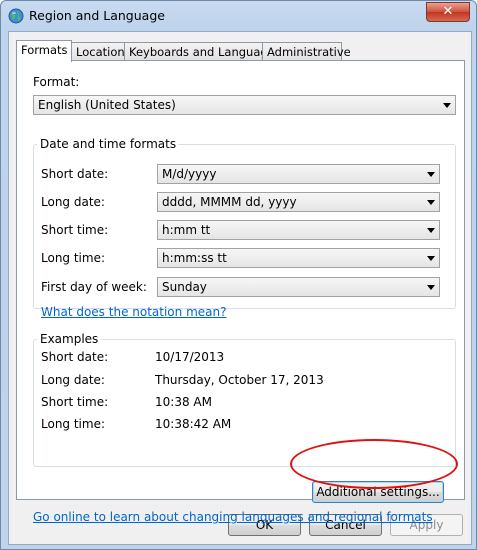 This screenshot has height=550, width=477. Describe the element at coordinates (298, 174) in the screenshot. I see `short-date-dropdown: M/d/yyyy` at that location.